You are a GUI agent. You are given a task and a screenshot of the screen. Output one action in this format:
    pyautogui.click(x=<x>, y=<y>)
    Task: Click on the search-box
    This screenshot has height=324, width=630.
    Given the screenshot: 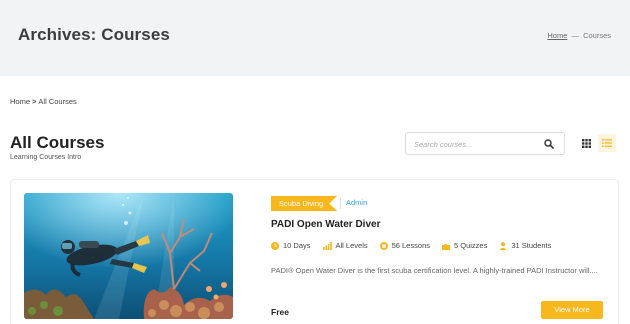 What is the action you would take?
    pyautogui.click(x=485, y=143)
    